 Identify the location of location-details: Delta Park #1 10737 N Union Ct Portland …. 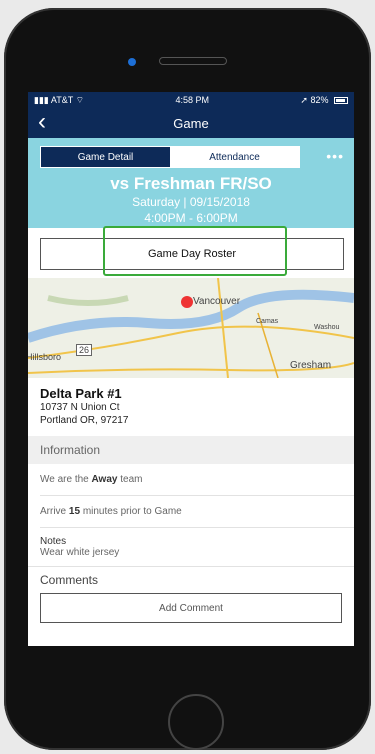
(191, 407).